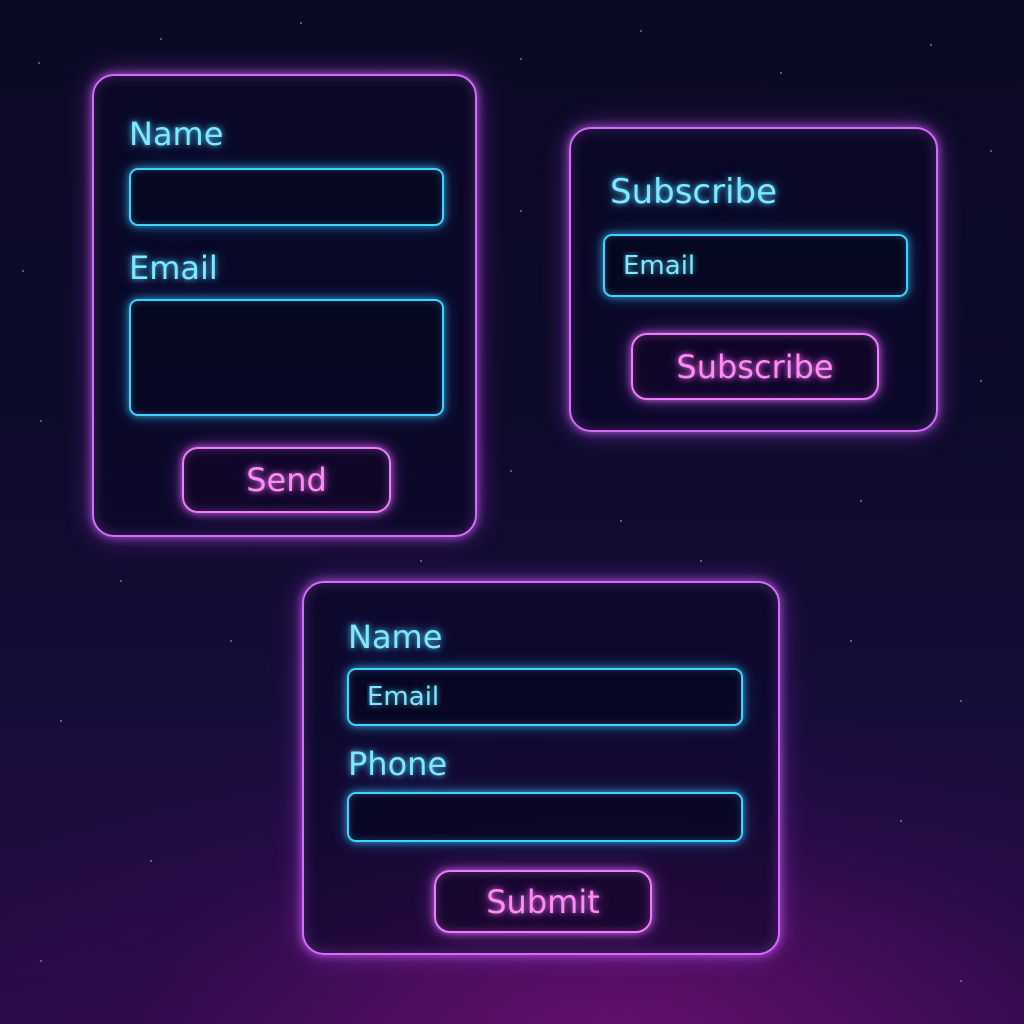 The width and height of the screenshot is (1024, 1024). Describe the element at coordinates (545, 817) in the screenshot. I see `phone-input` at that location.